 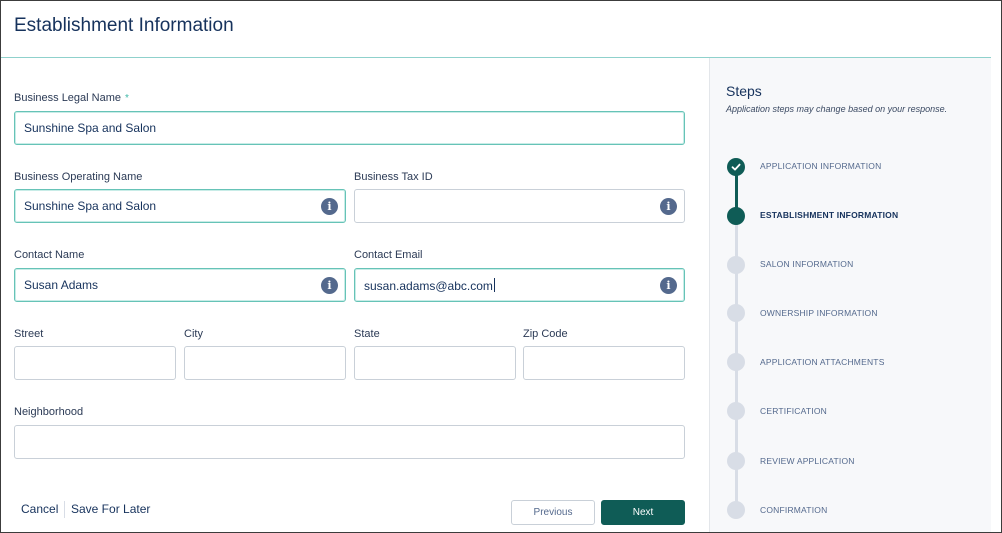 I want to click on step-2-marker, so click(x=736, y=216).